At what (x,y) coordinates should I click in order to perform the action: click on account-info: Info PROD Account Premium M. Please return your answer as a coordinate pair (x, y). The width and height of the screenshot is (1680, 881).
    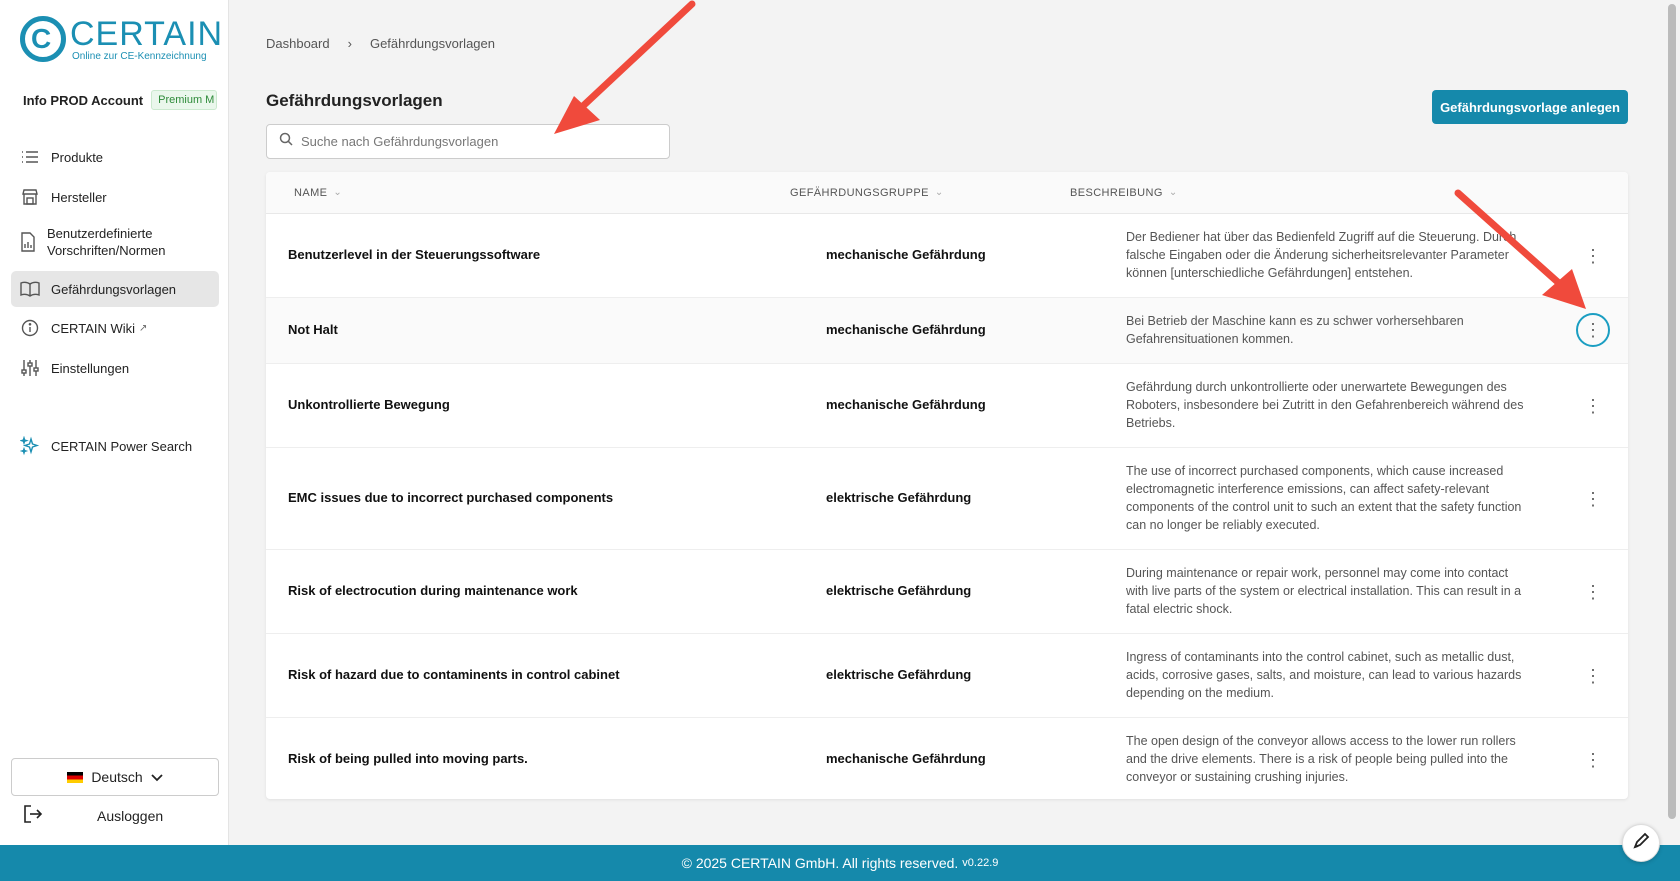
    Looking at the image, I should click on (120, 100).